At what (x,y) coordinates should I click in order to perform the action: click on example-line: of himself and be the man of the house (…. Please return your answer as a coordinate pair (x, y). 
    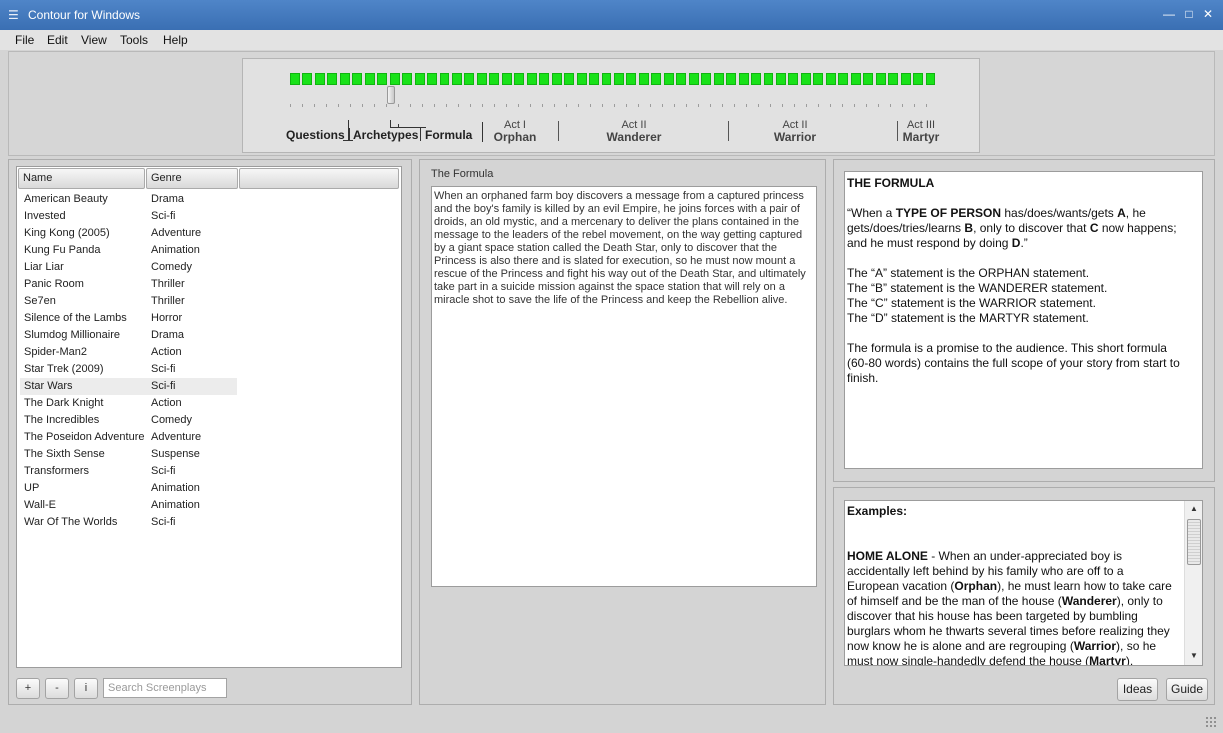
    Looking at the image, I should click on (1005, 601).